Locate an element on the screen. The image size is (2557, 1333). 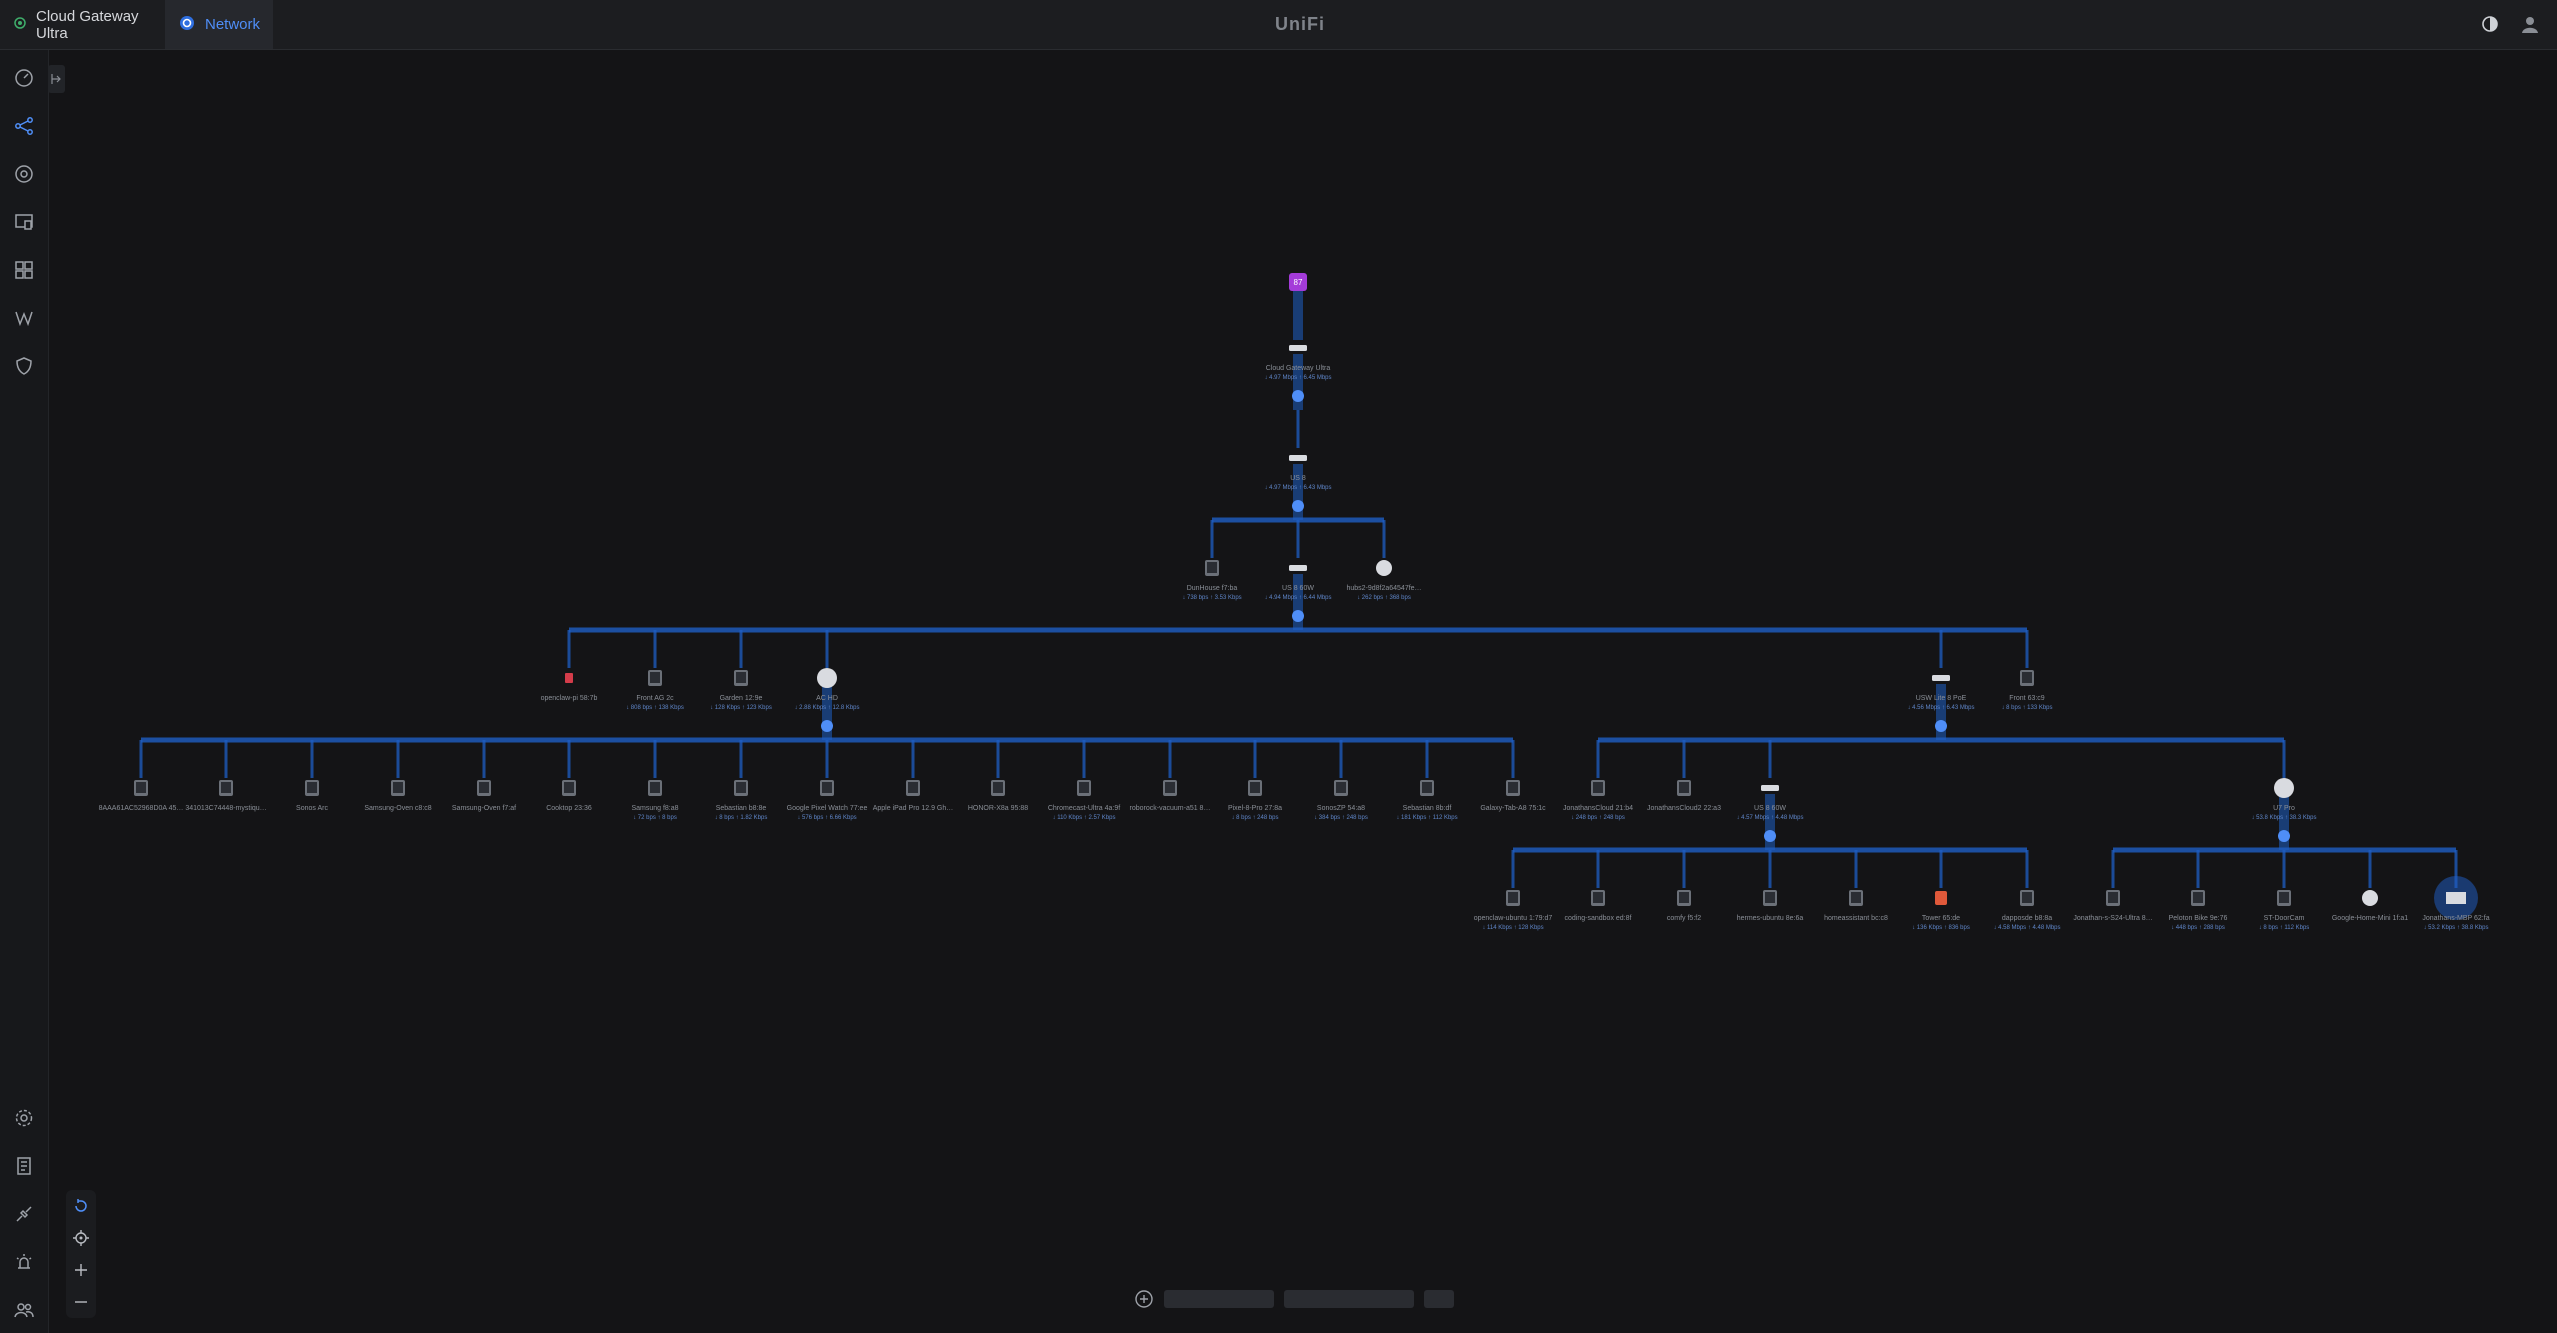
node-label: US 8 60W is located at coordinates (1770, 808).